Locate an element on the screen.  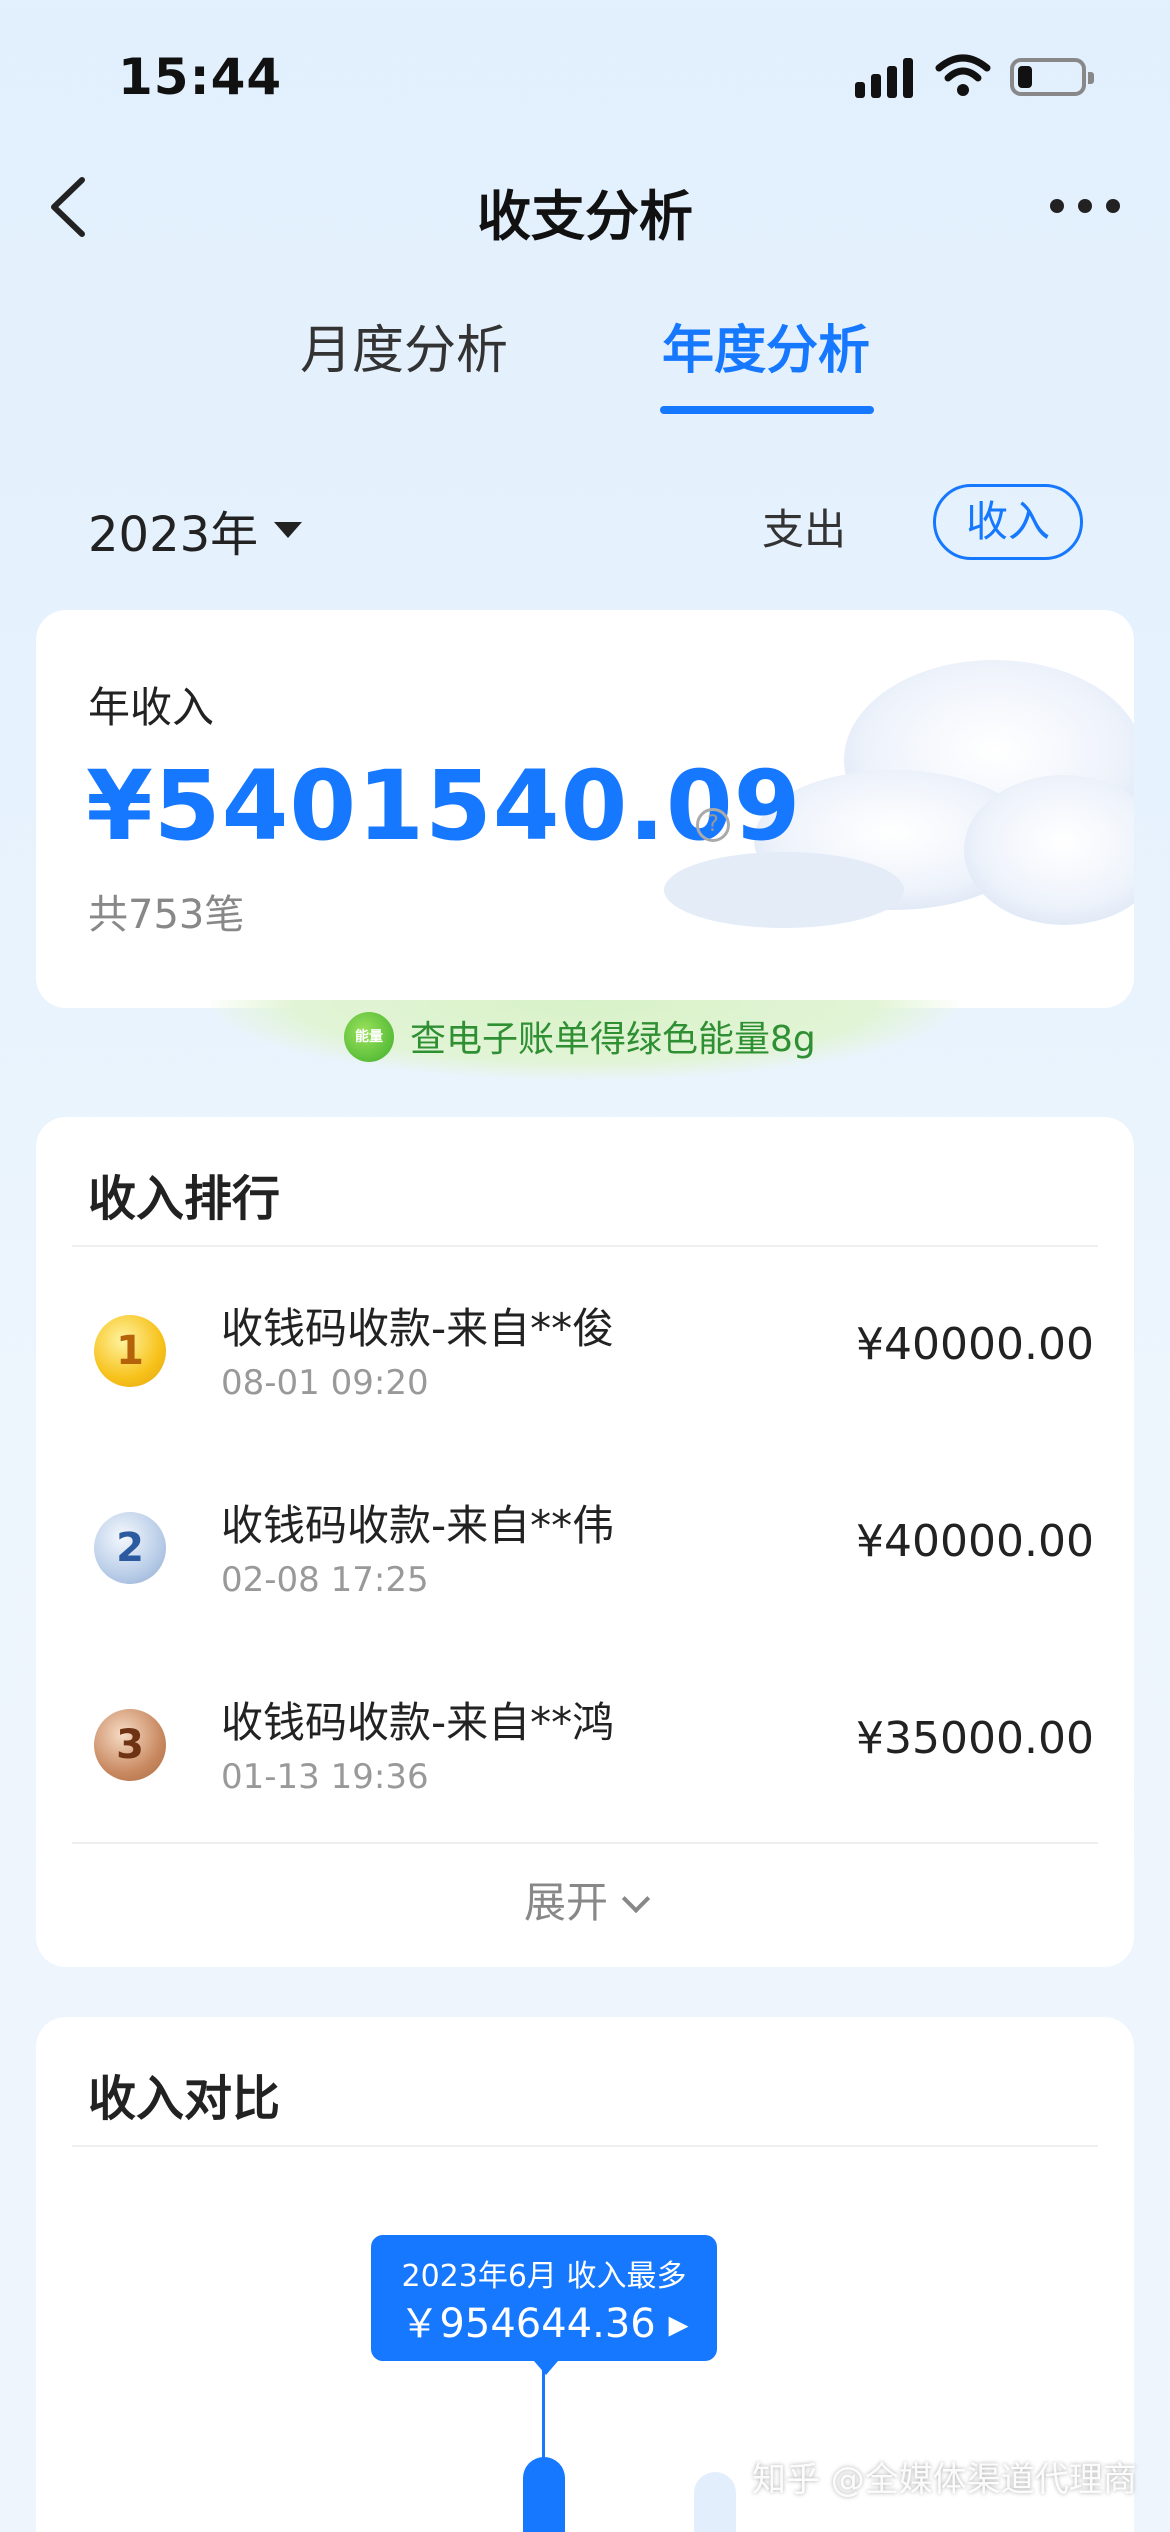
wifi-icon is located at coordinates (963, 75).